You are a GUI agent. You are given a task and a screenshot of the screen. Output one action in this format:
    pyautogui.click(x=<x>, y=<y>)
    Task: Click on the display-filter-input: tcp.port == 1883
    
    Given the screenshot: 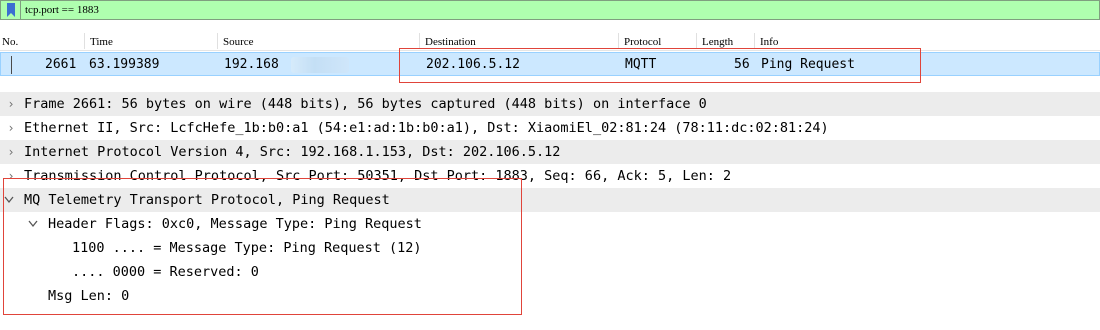 What is the action you would take?
    pyautogui.click(x=59, y=10)
    